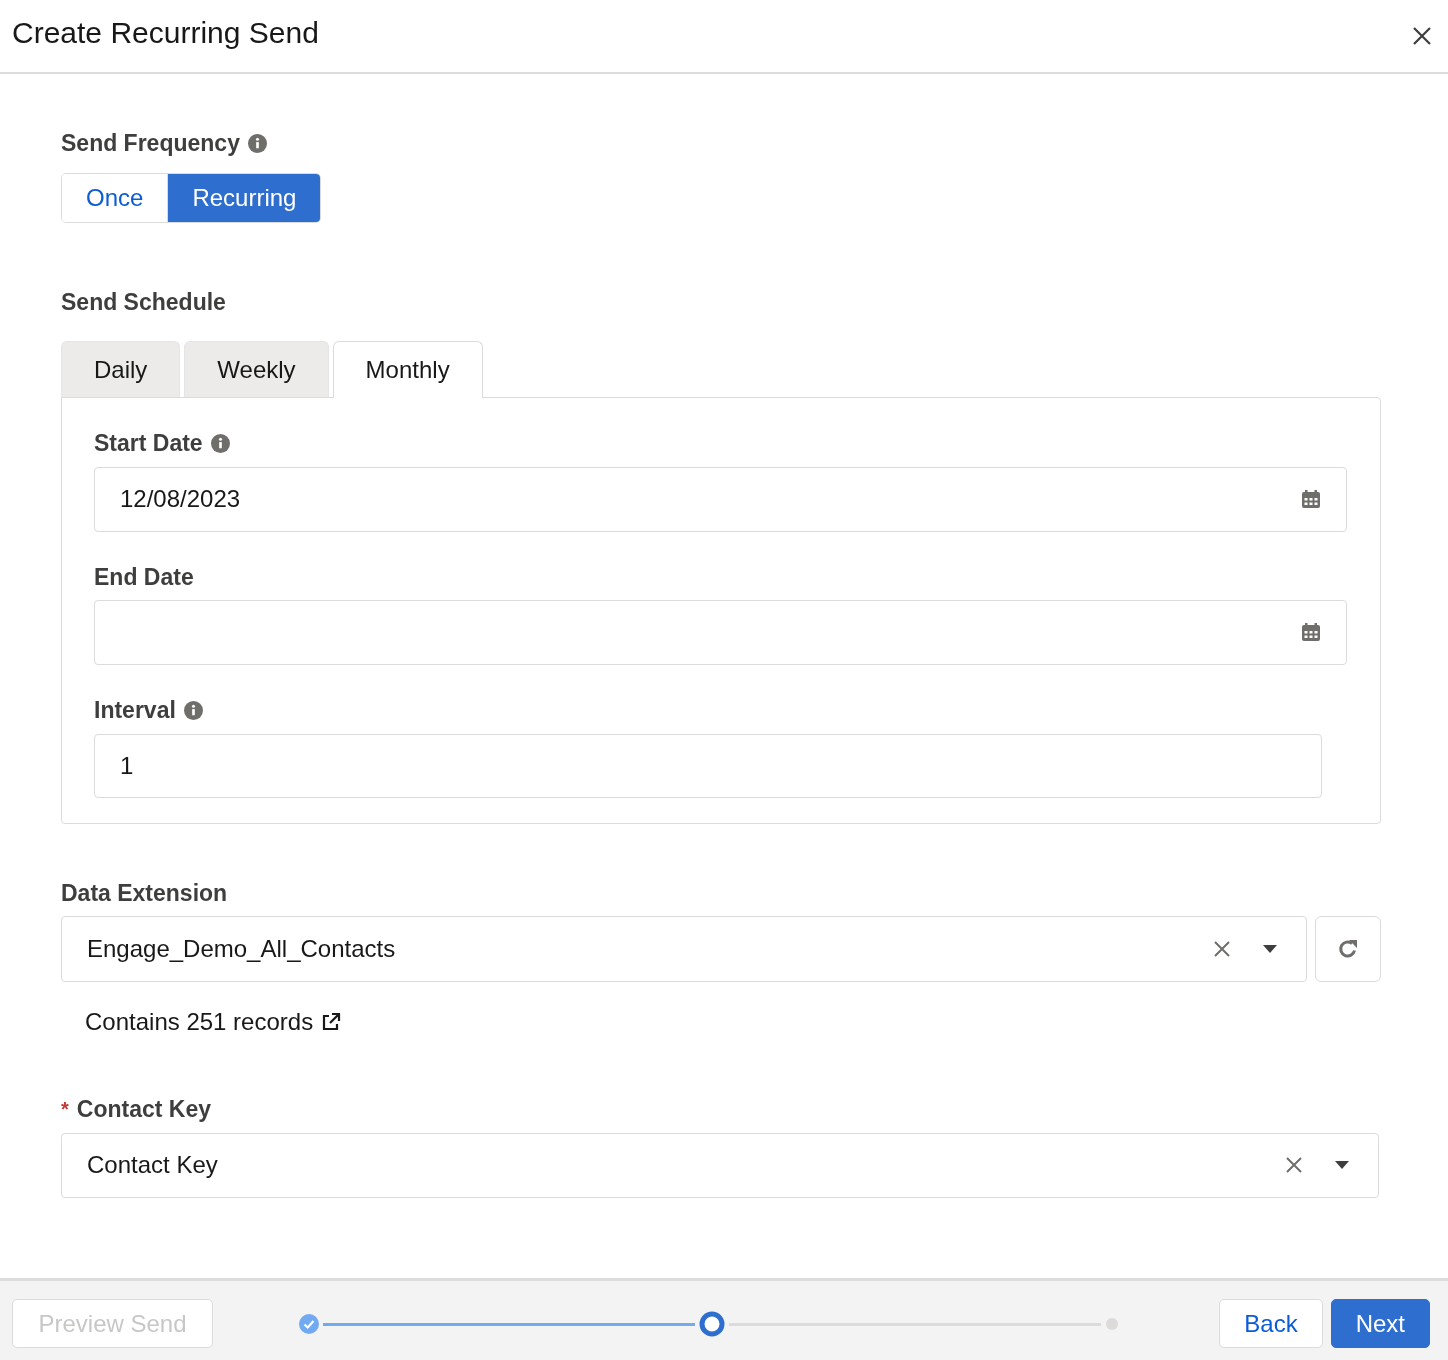 This screenshot has width=1448, height=1360. What do you see at coordinates (121, 369) in the screenshot?
I see `schedule-tab: Daily` at bounding box center [121, 369].